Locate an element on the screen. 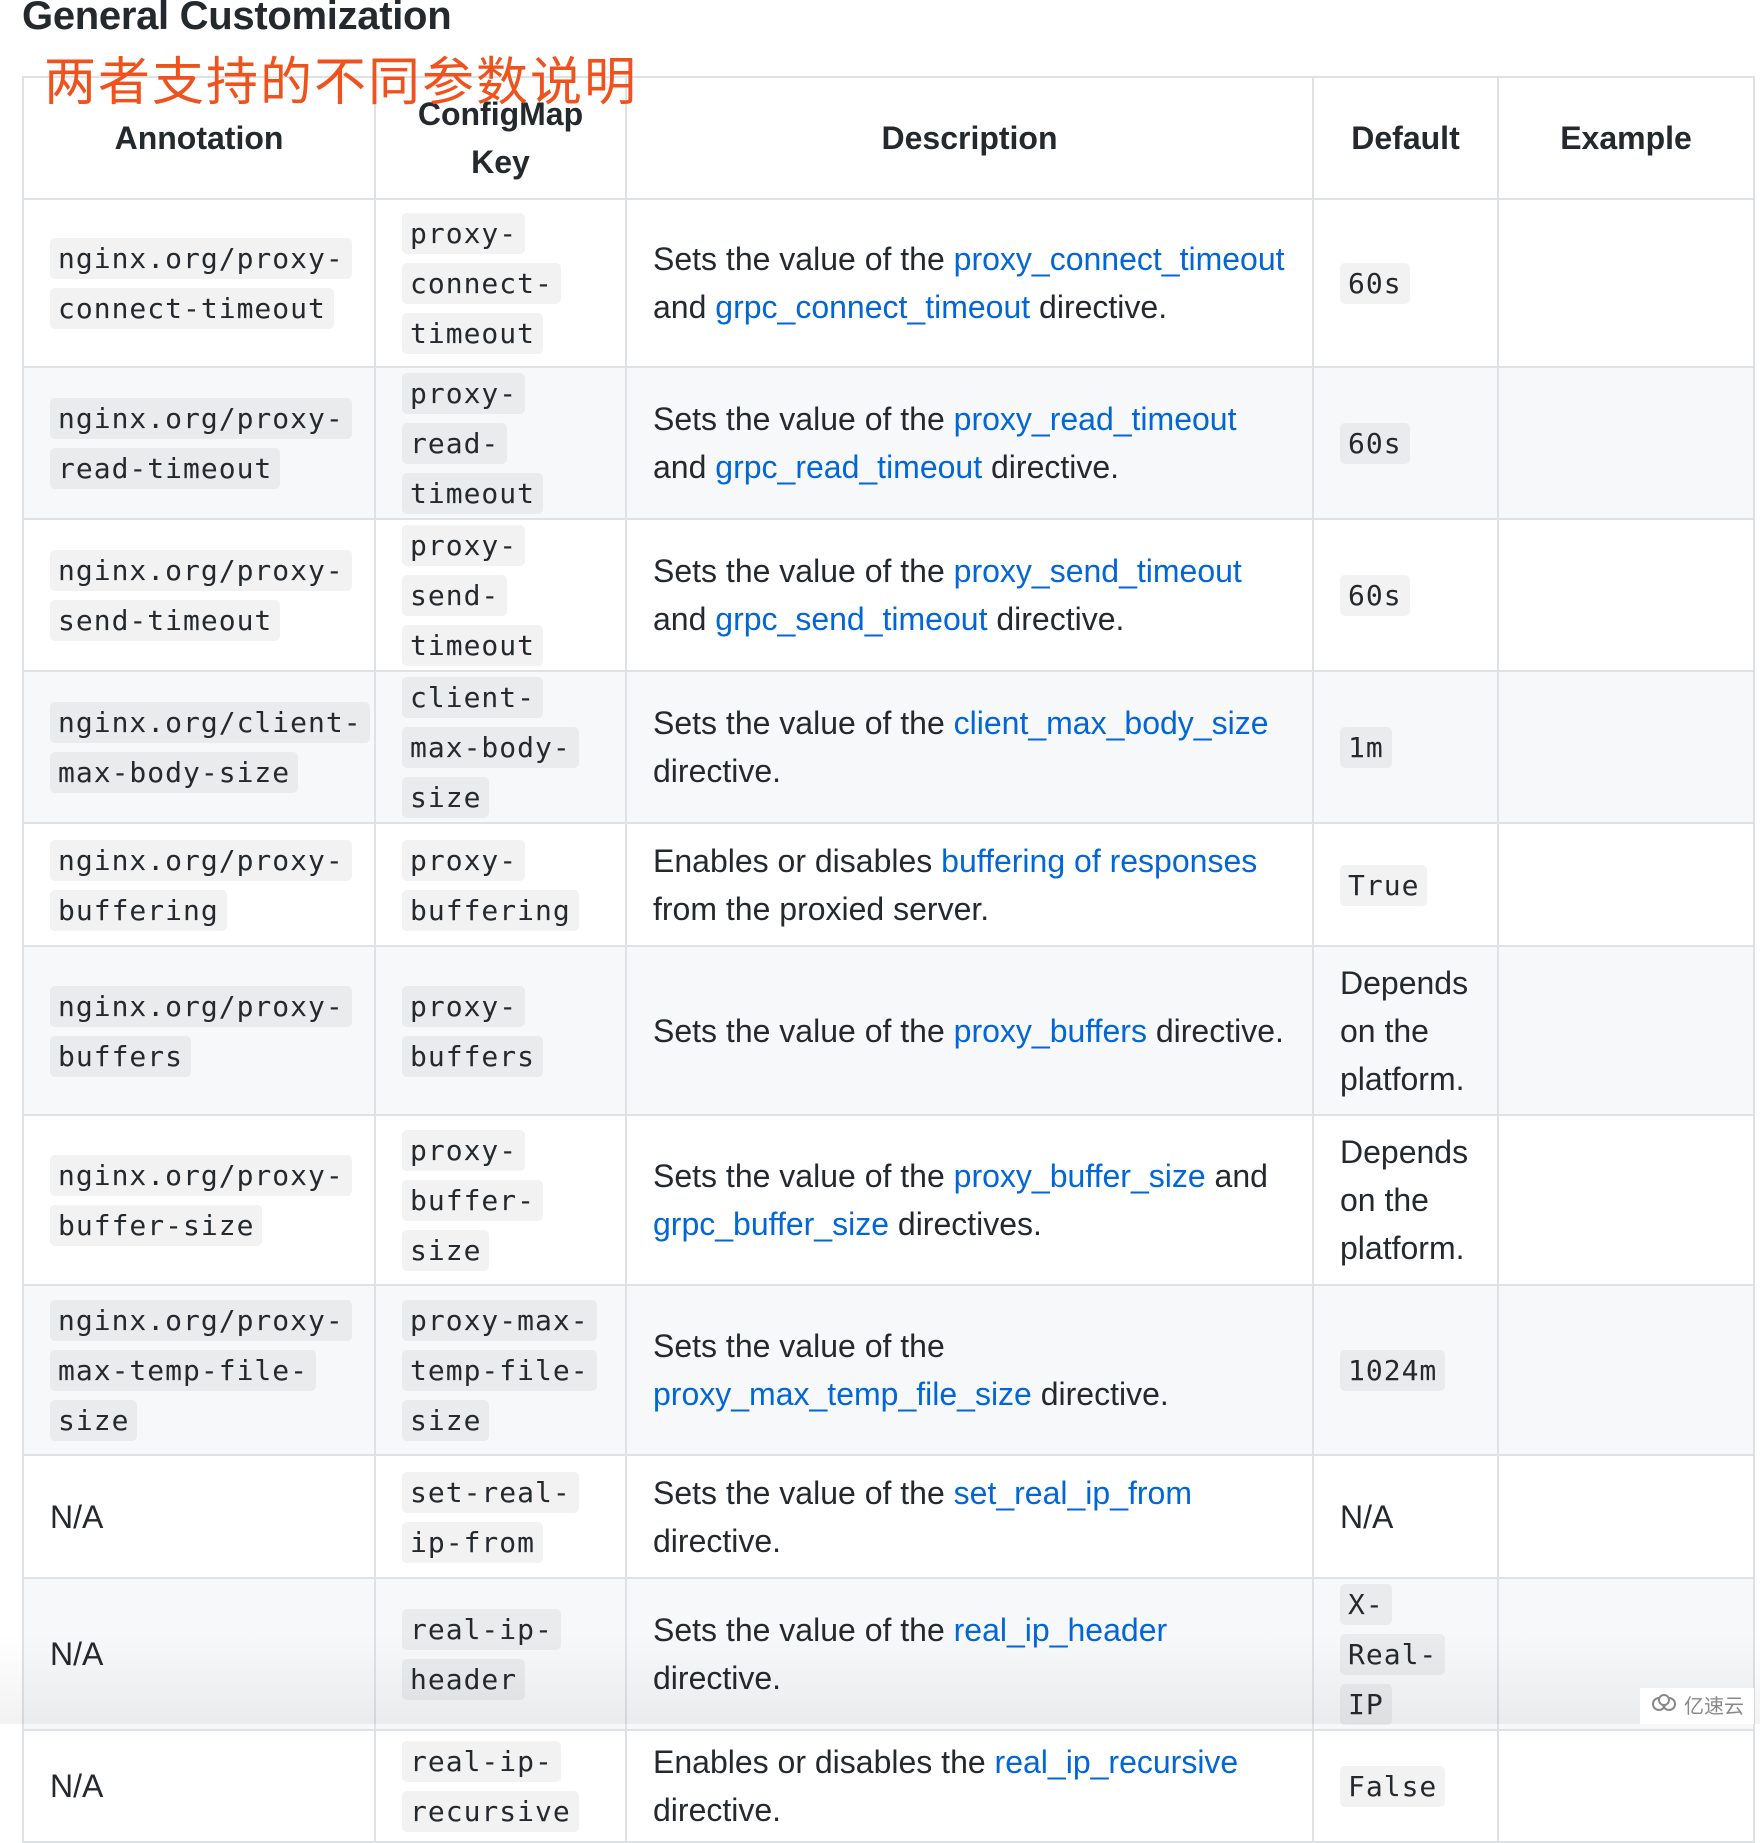 This screenshot has width=1760, height=1843. cell-annotation: nginx.org/client-max-body-size is located at coordinates (199, 747).